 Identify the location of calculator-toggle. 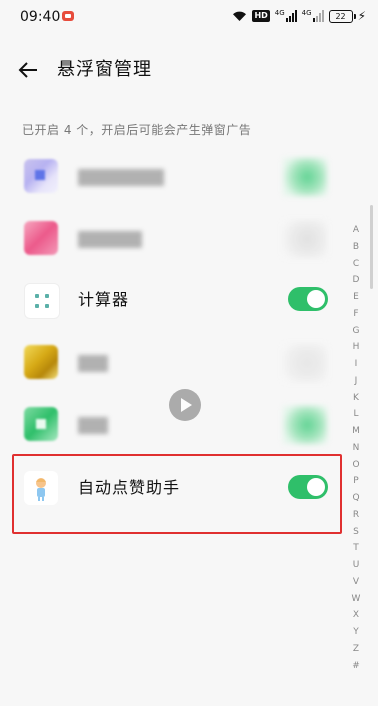
(308, 299).